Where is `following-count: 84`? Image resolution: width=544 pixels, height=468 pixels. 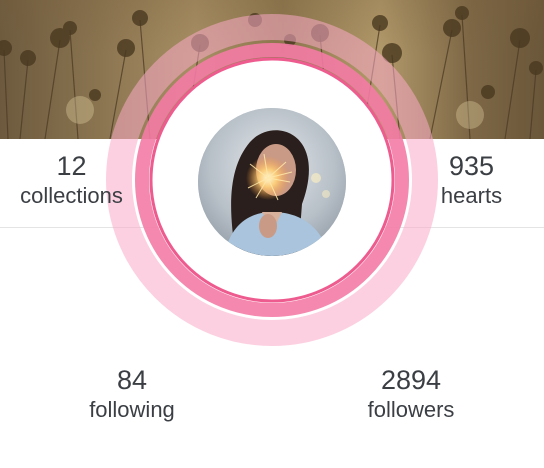 following-count: 84 is located at coordinates (132, 380).